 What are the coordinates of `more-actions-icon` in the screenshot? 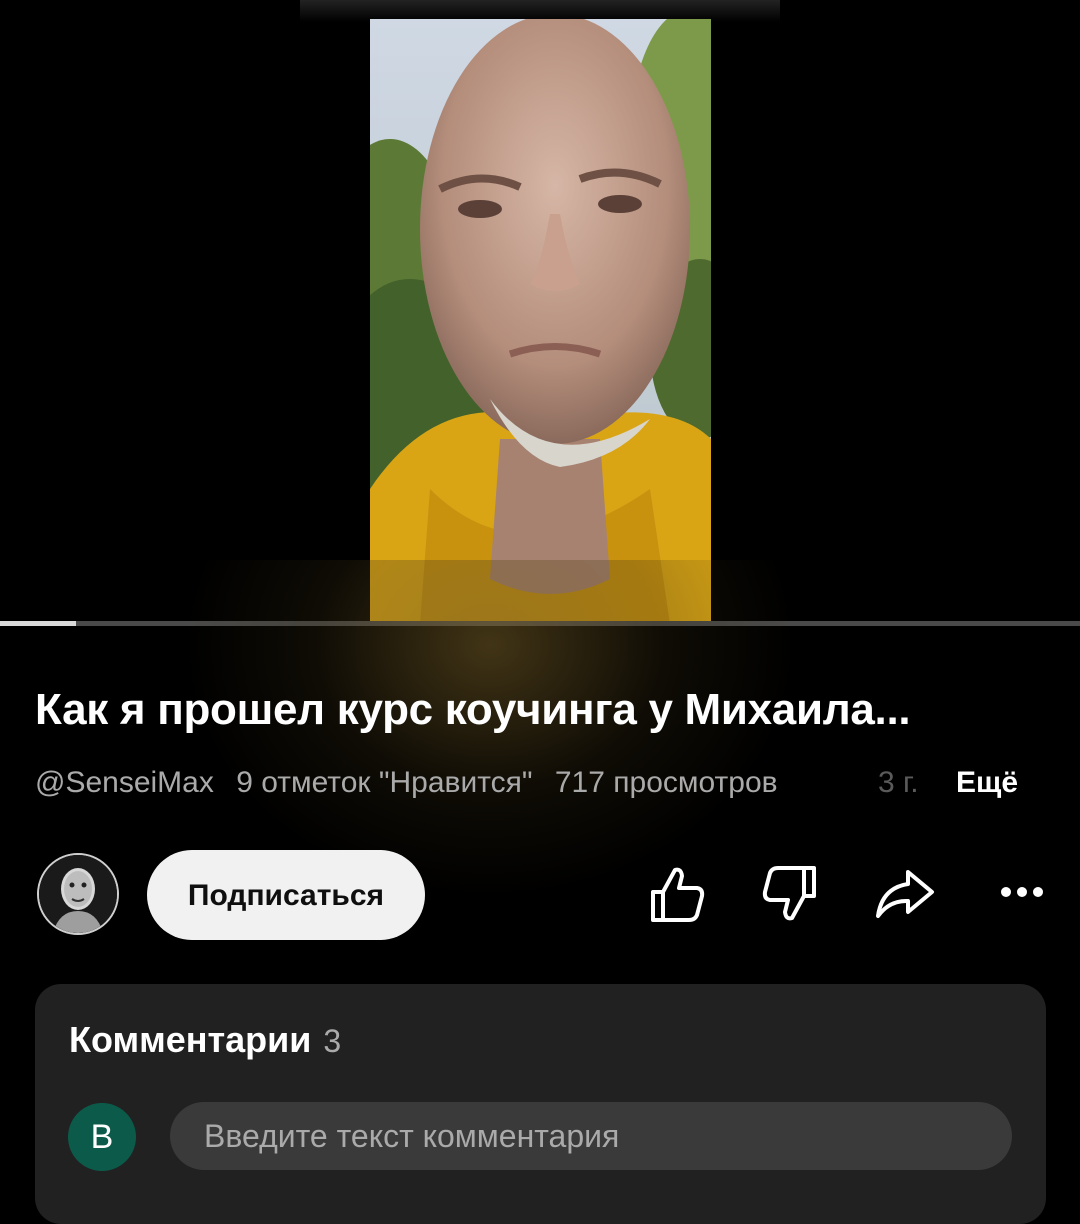 It's located at (1022, 894).